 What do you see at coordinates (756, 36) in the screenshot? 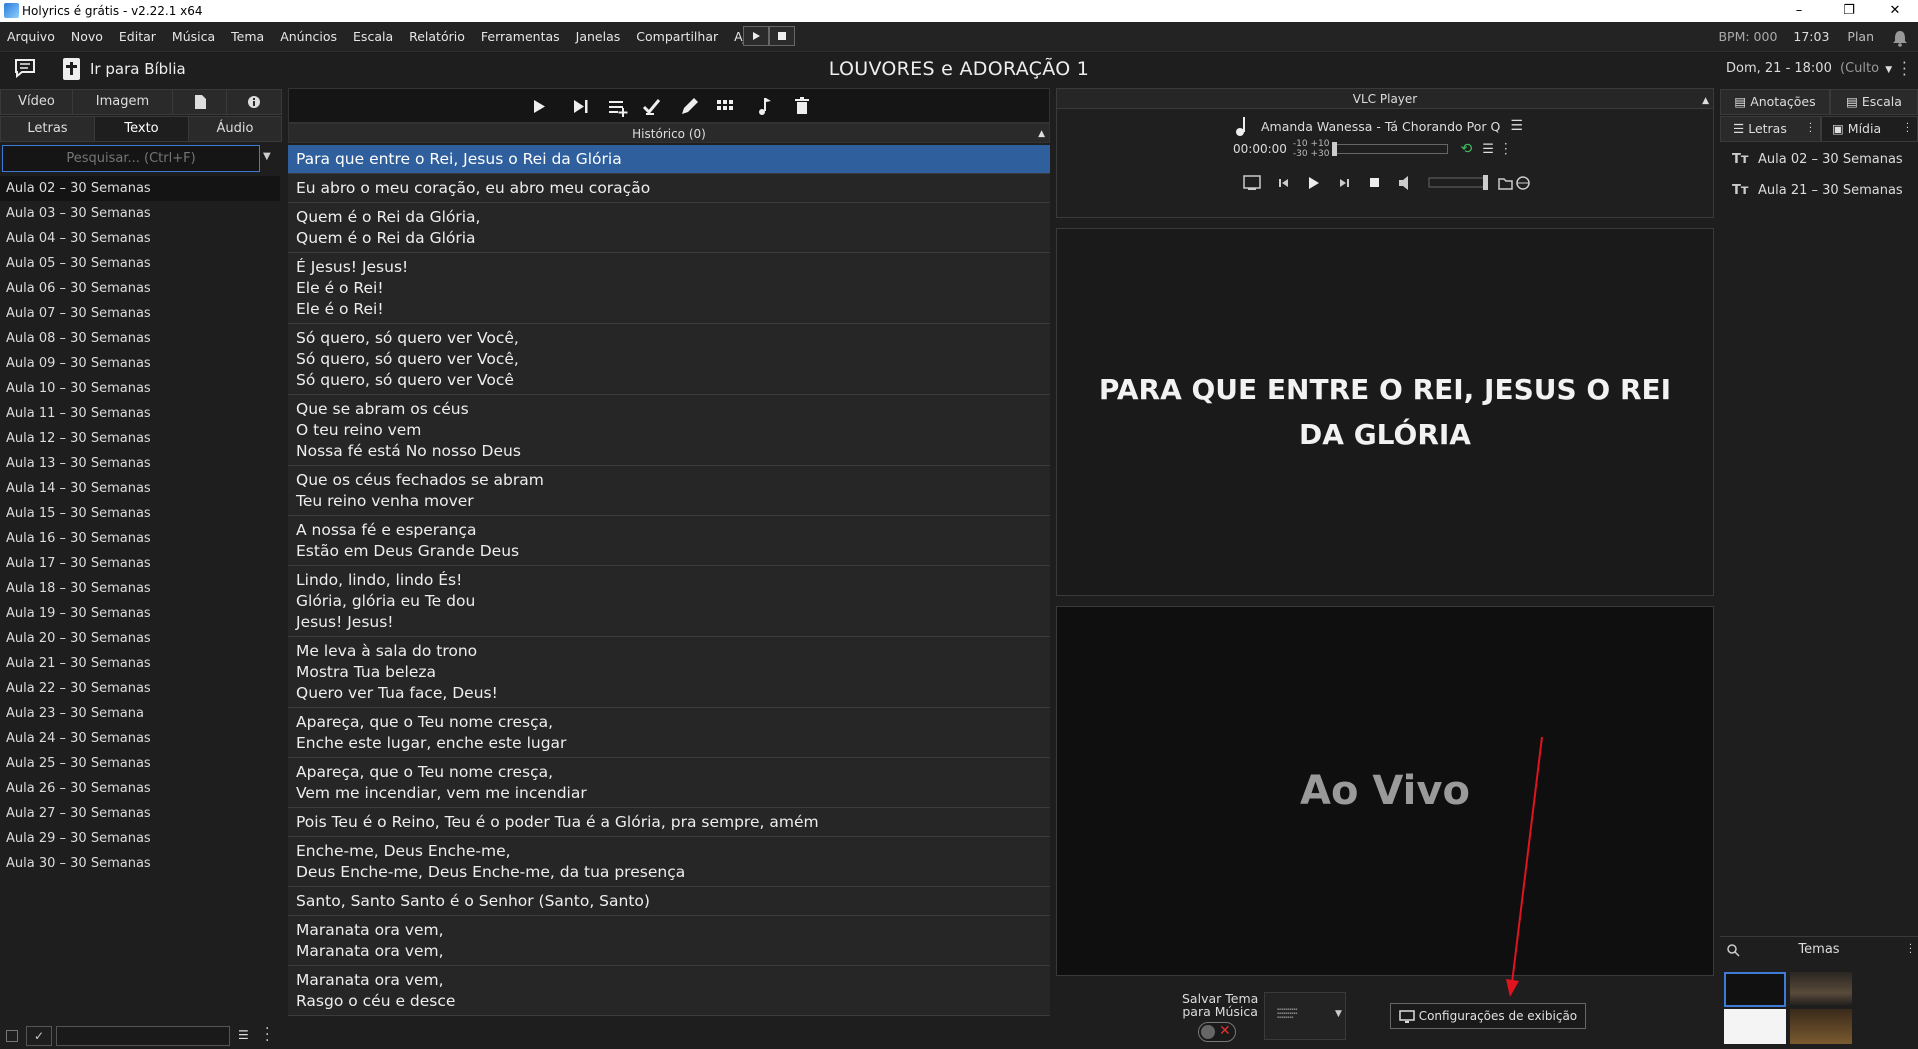
I see `mini-play-button` at bounding box center [756, 36].